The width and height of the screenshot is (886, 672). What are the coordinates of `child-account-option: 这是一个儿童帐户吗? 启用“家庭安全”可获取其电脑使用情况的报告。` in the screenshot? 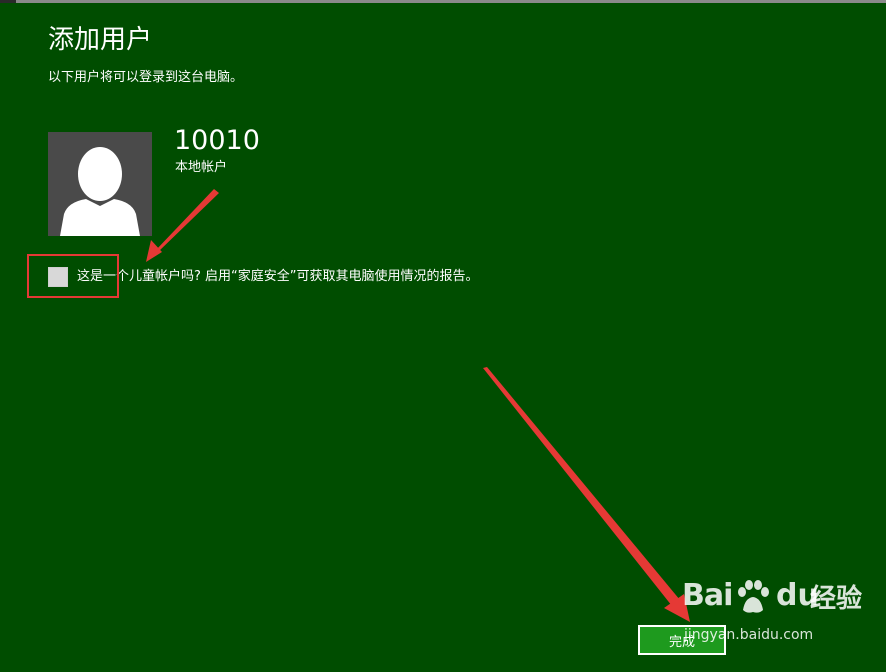 It's located at (263, 277).